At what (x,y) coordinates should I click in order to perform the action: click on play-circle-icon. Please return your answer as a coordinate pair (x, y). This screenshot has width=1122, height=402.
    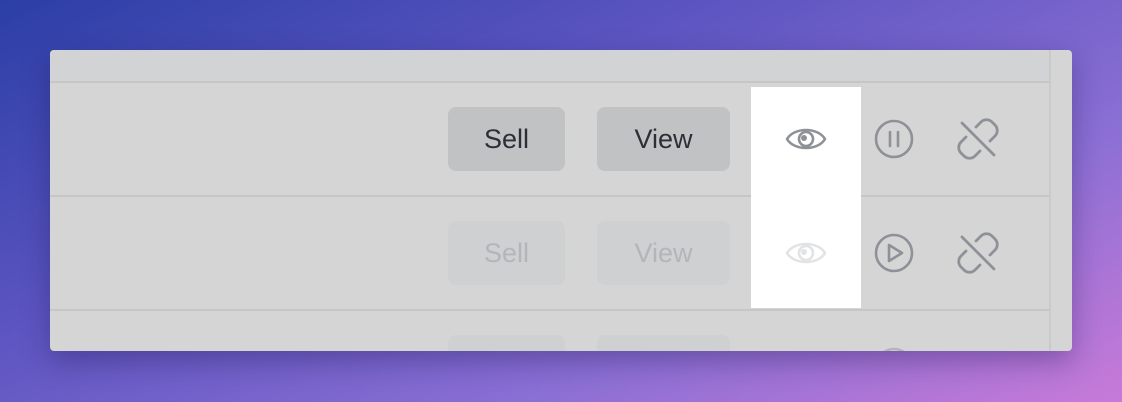
    Looking at the image, I should click on (894, 253).